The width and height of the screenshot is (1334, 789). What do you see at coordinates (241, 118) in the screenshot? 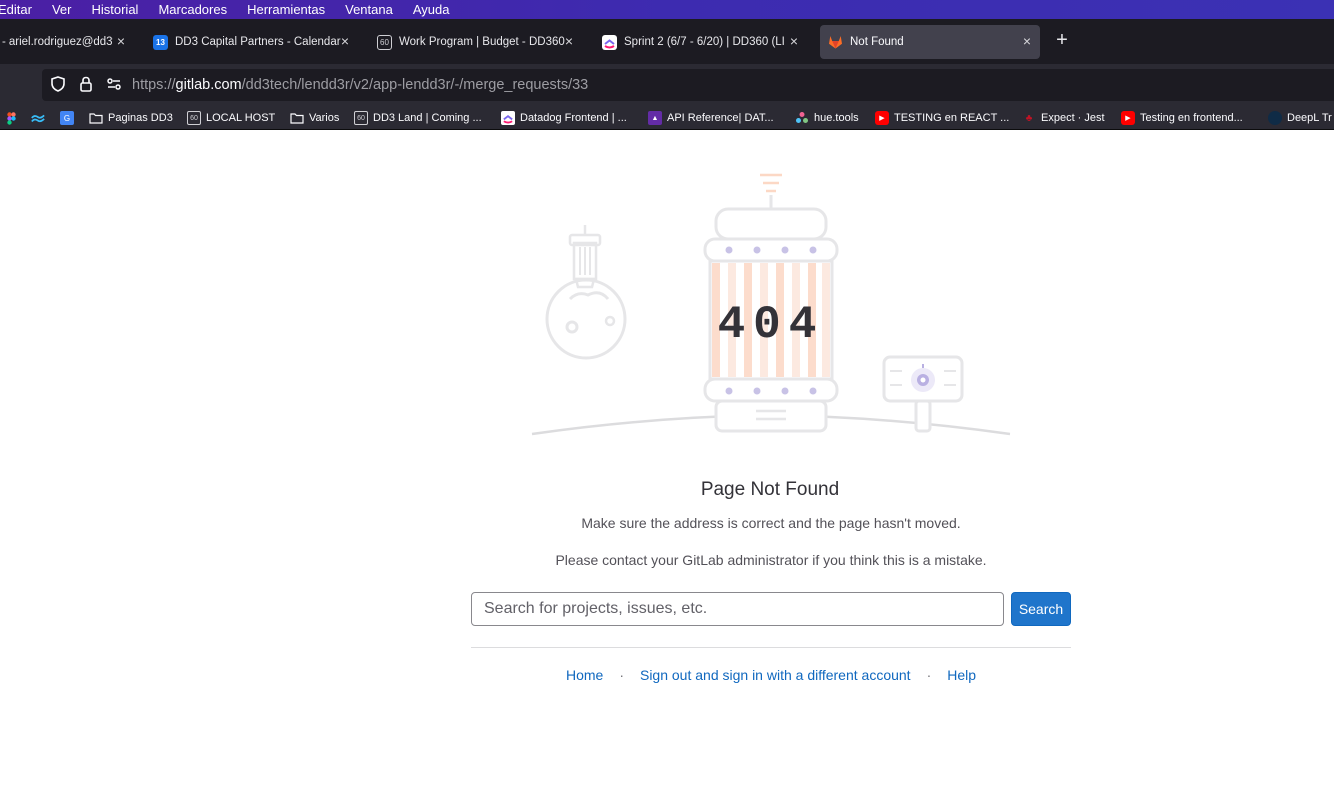
I see `bookmark-label: LOCAL HOST` at bounding box center [241, 118].